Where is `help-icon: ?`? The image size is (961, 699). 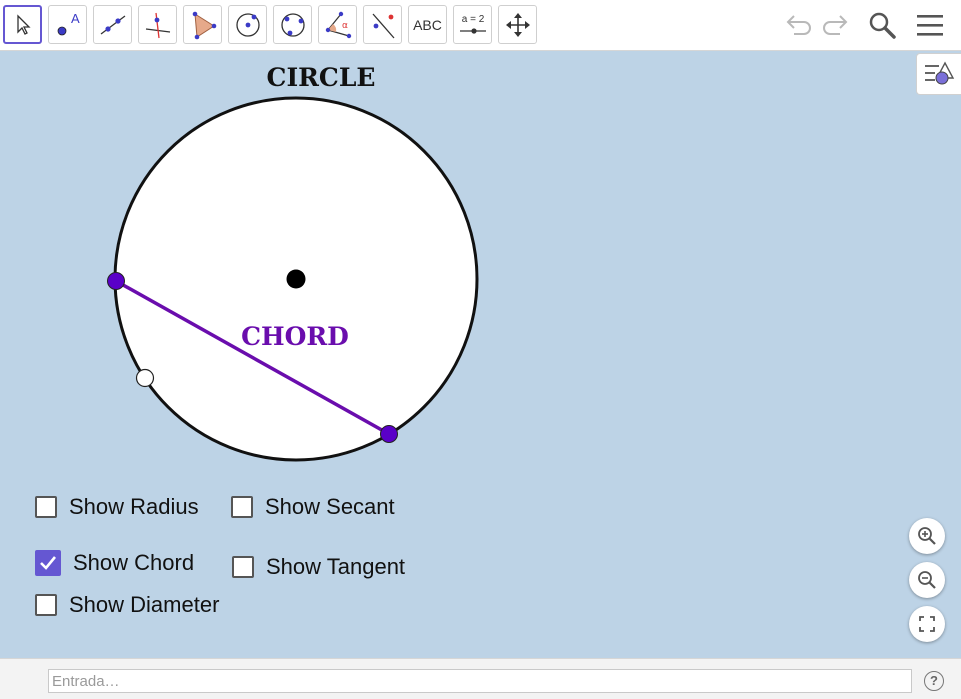
help-icon: ? is located at coordinates (934, 681).